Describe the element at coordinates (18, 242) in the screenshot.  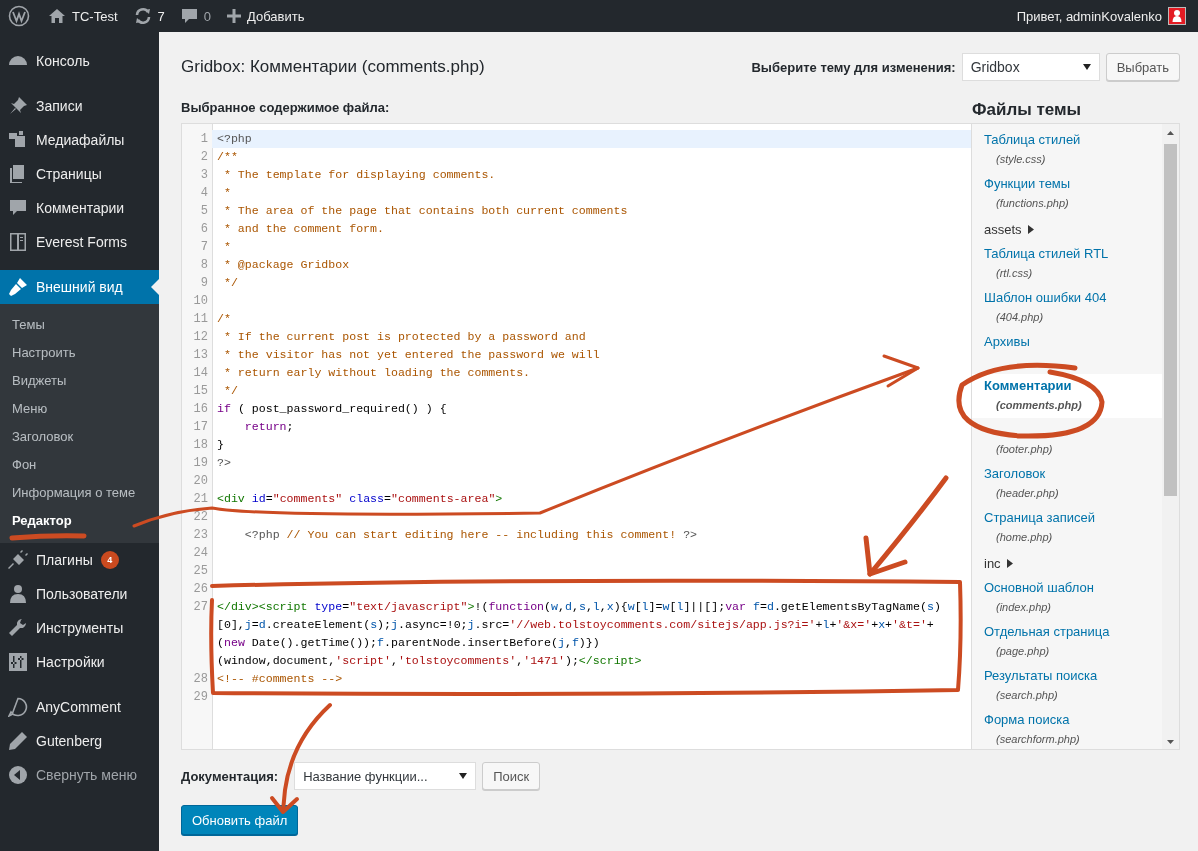
I see `forms-icon` at that location.